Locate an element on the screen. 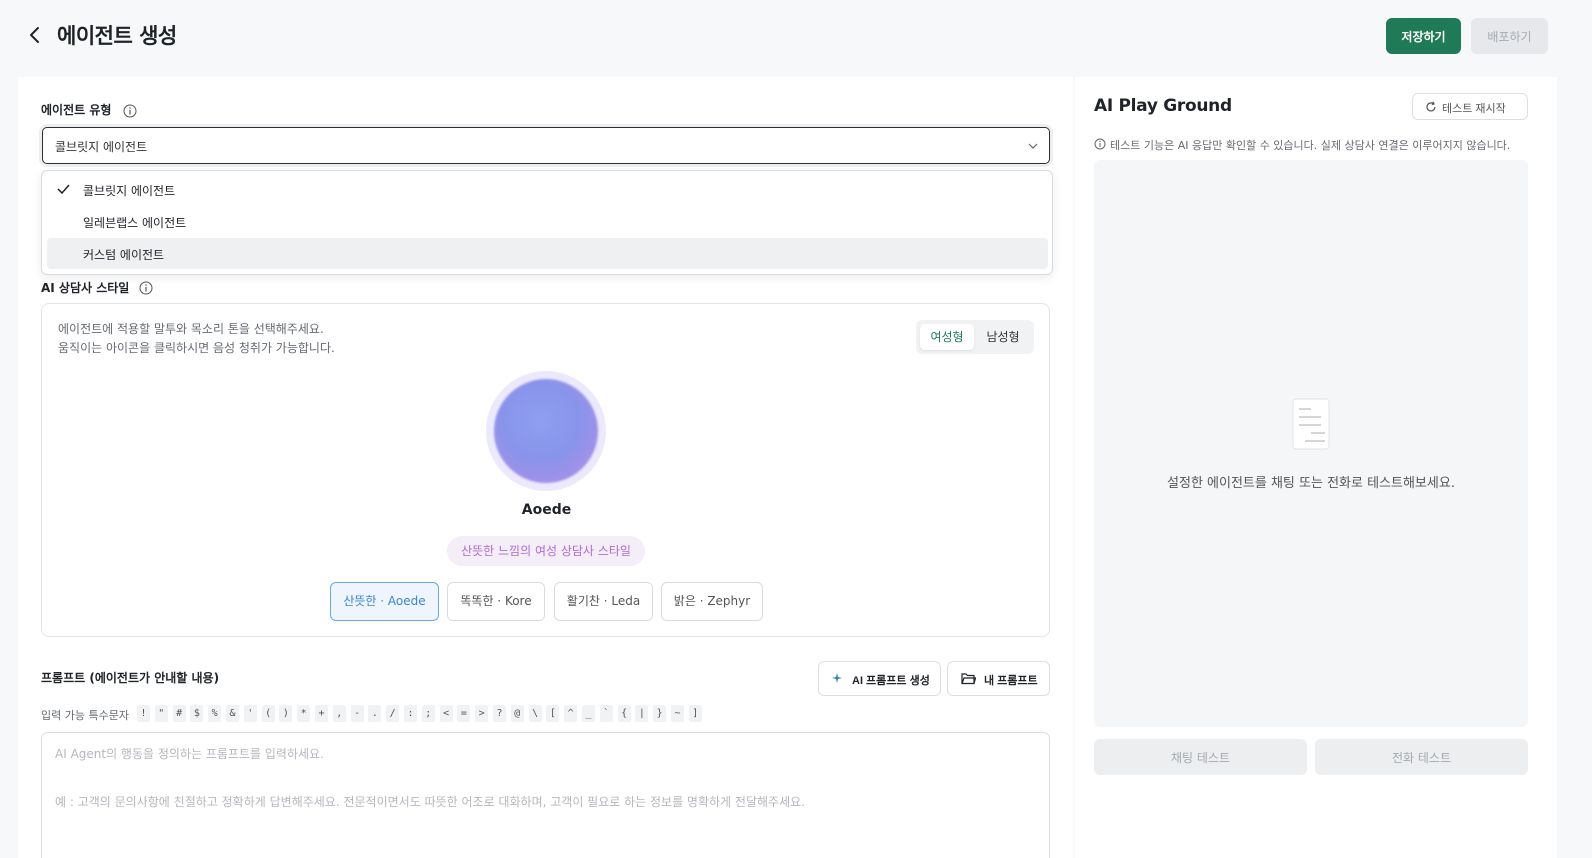  chevron-down-icon is located at coordinates (1033, 146).